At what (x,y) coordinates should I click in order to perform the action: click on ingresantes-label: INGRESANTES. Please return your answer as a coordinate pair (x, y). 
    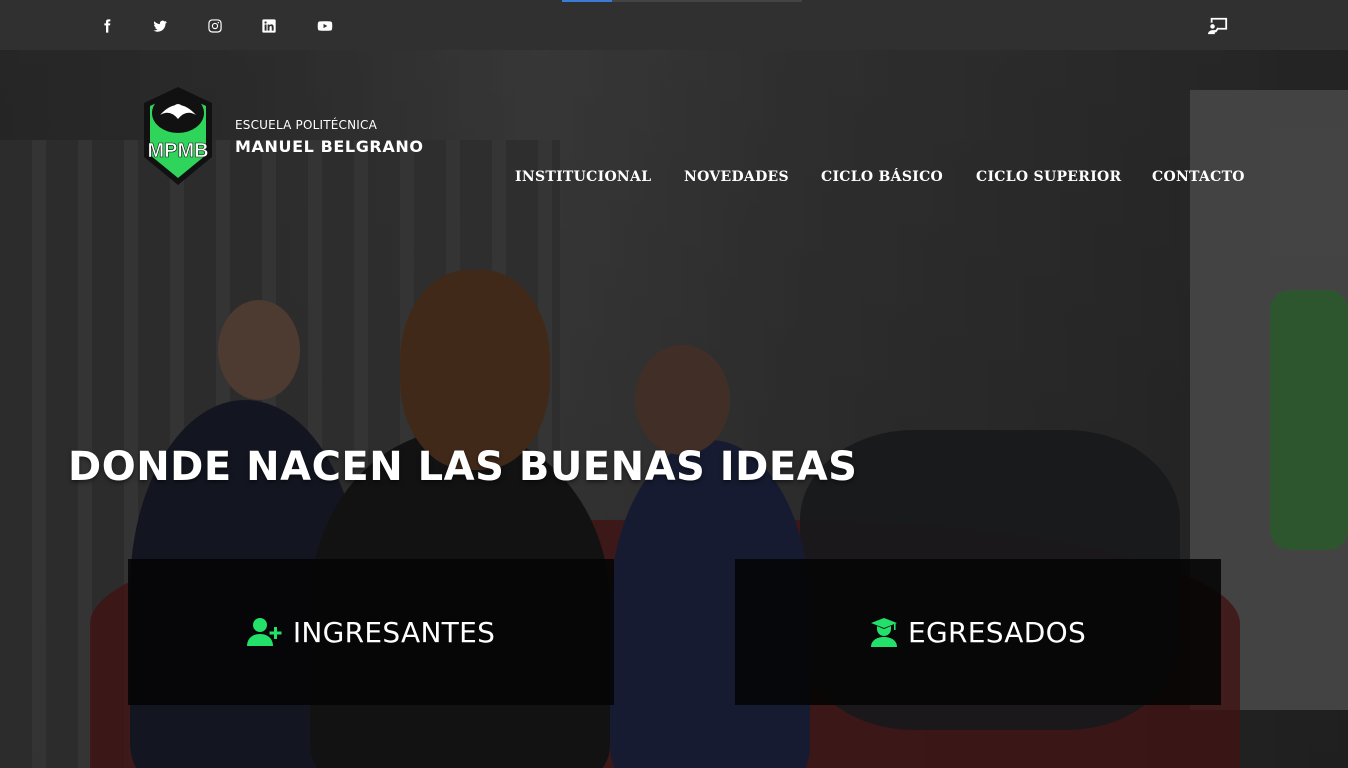
    Looking at the image, I should click on (394, 632).